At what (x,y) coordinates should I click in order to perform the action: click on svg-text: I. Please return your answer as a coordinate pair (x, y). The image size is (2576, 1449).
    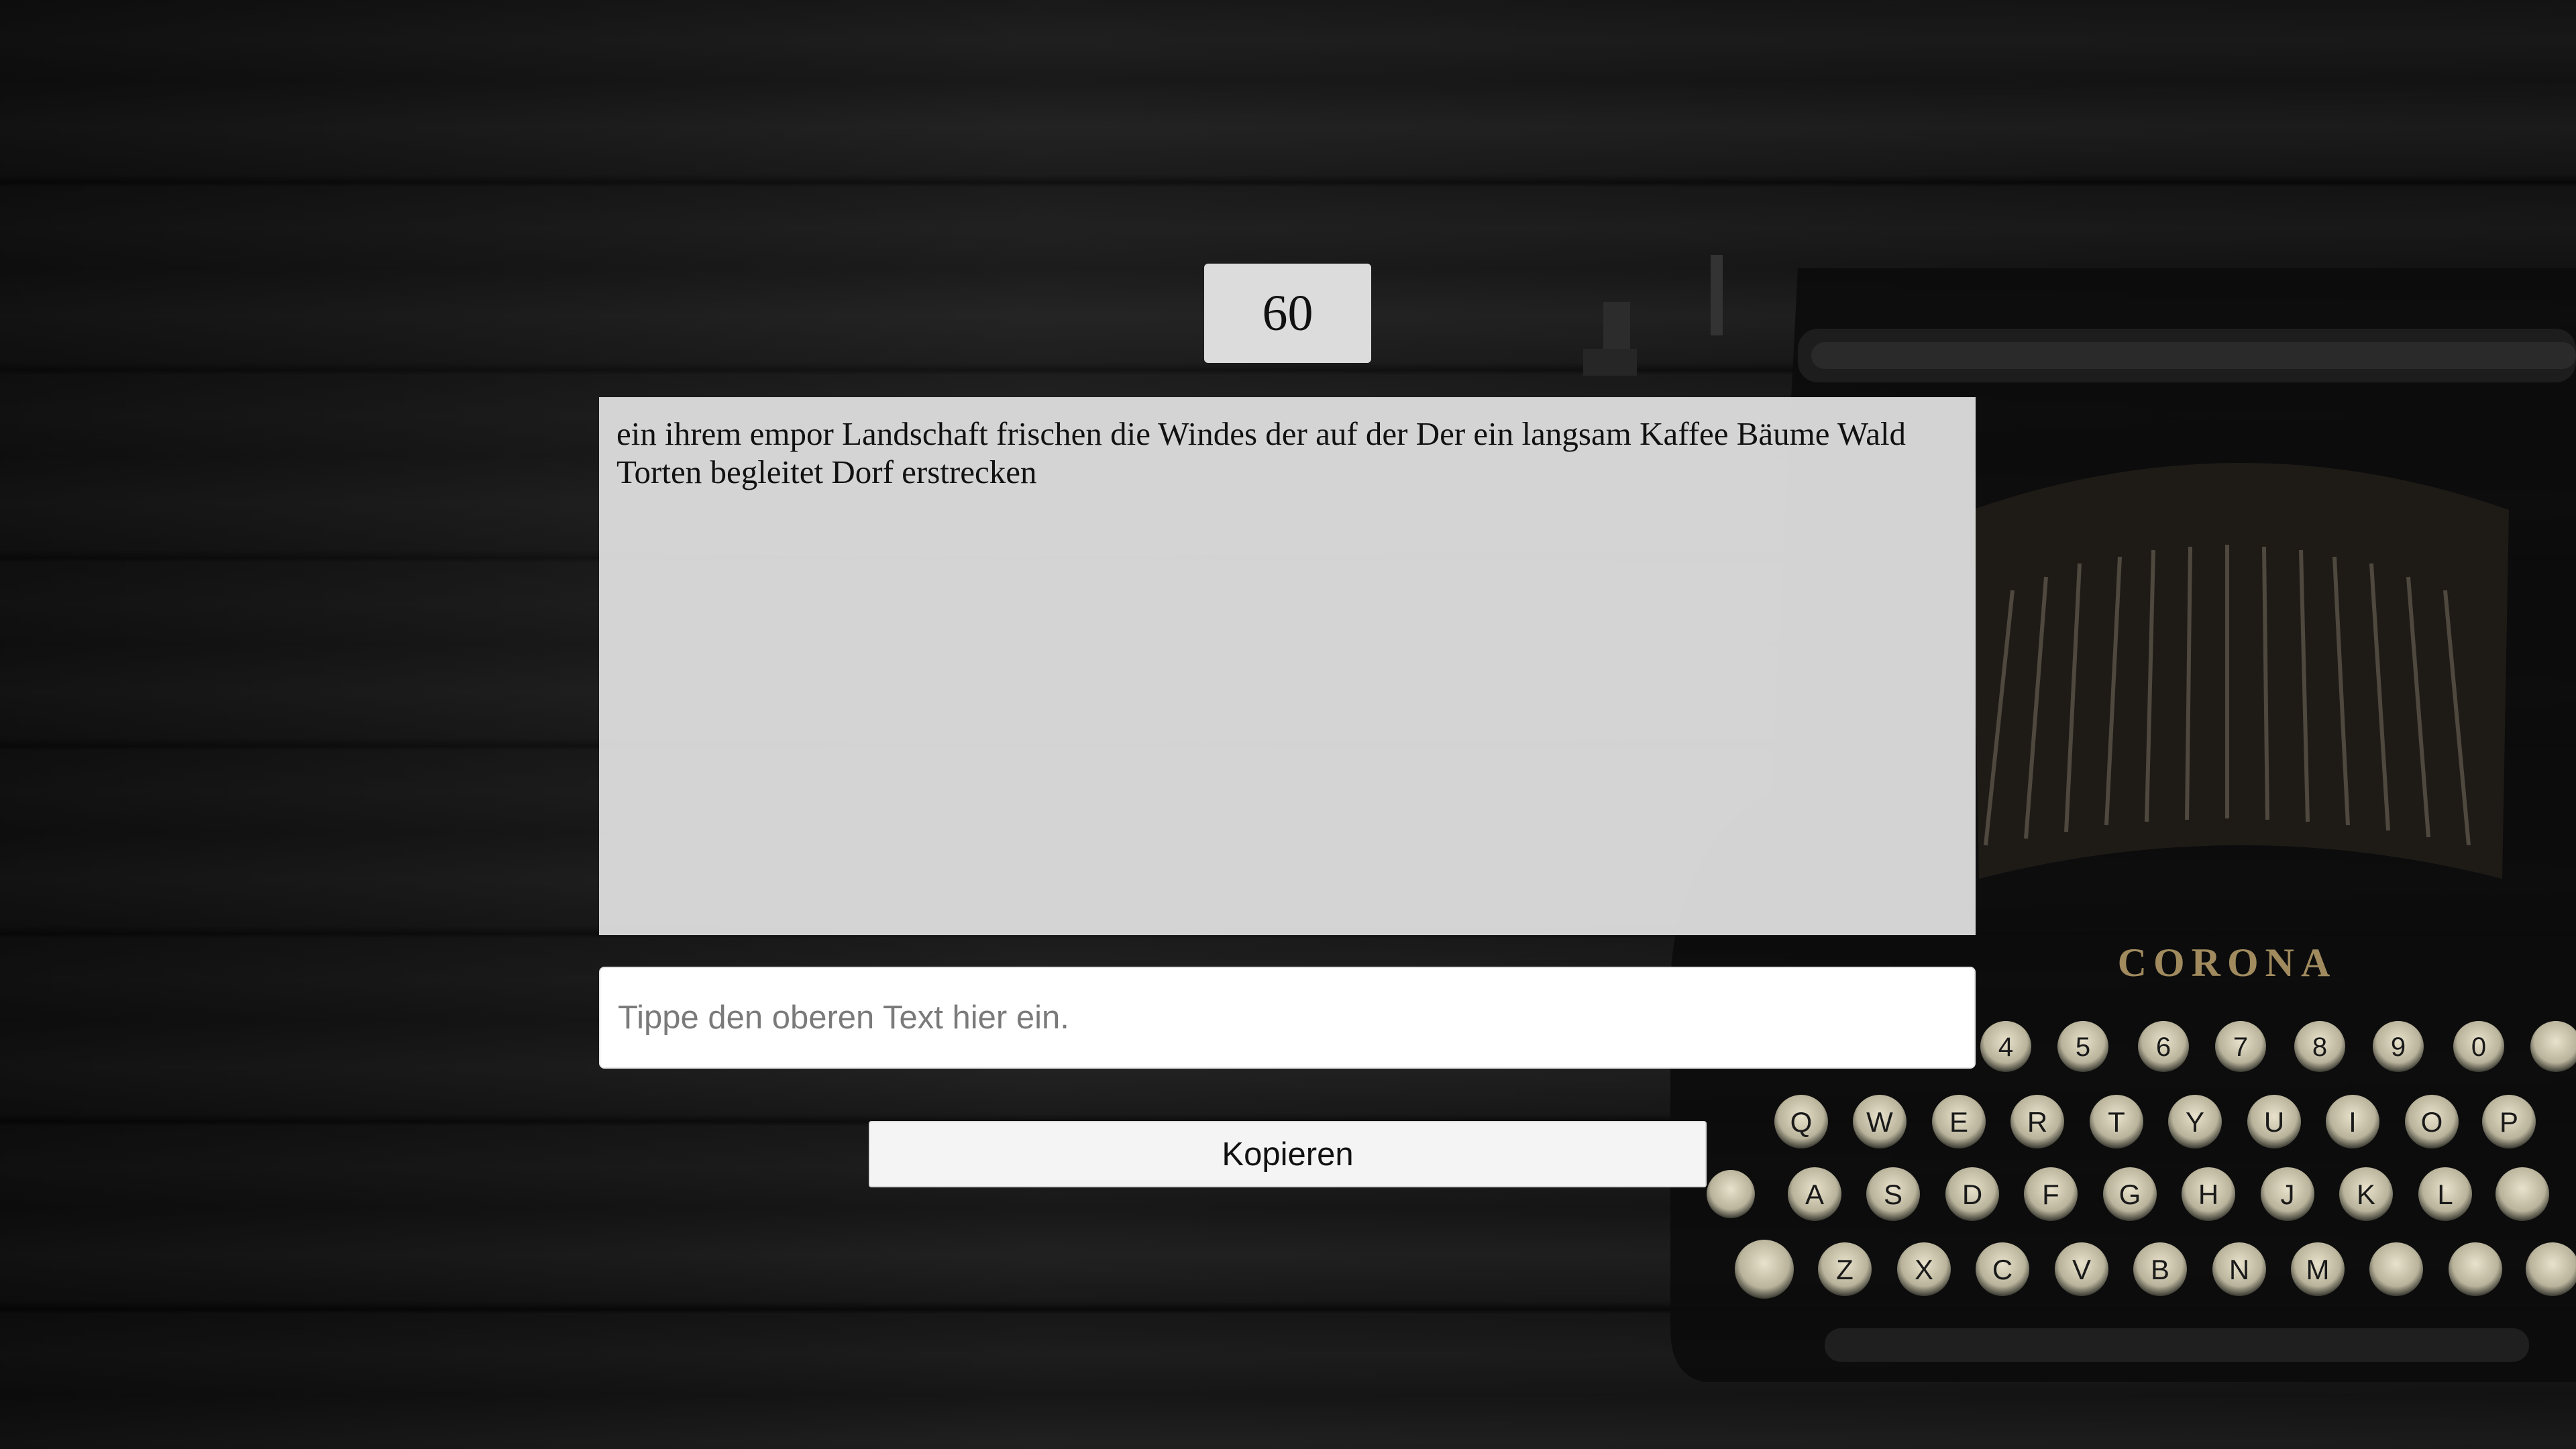
    Looking at the image, I should click on (2353, 1122).